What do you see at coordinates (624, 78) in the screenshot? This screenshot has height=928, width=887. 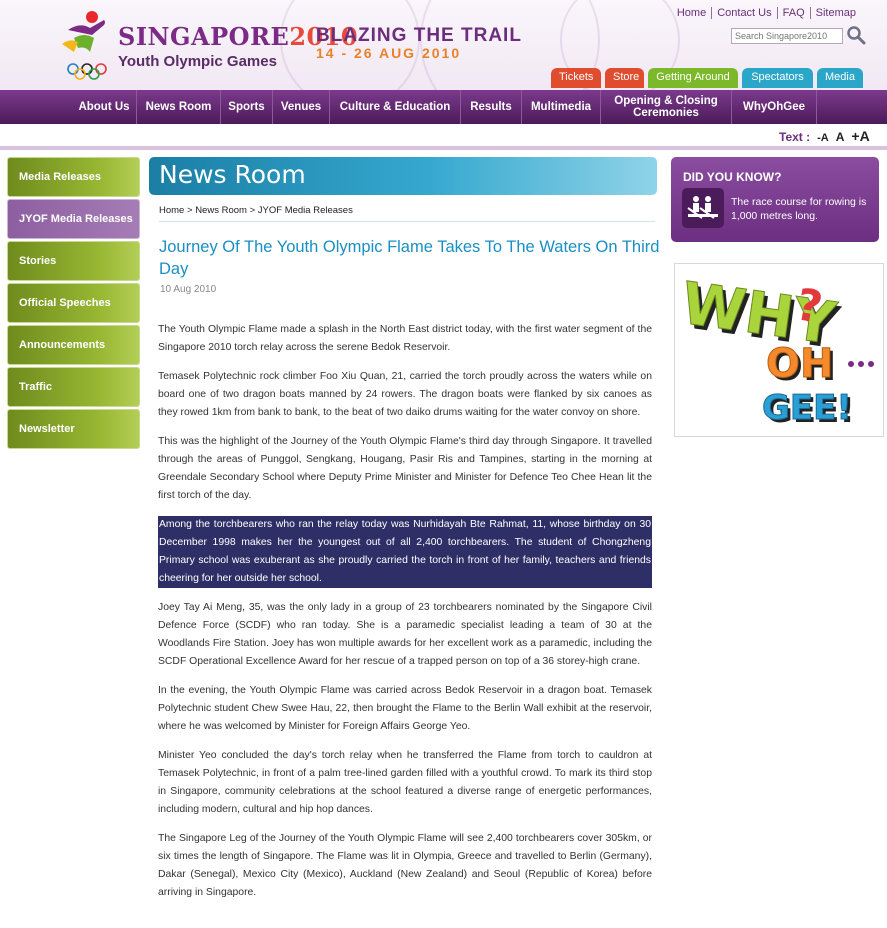 I see `tab-store: Store` at bounding box center [624, 78].